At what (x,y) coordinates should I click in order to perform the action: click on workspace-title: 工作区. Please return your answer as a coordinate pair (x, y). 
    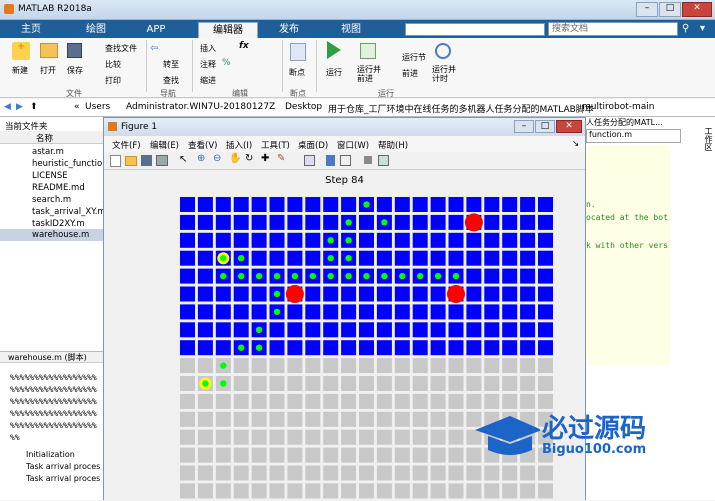
    Looking at the image, I should click on (705, 172).